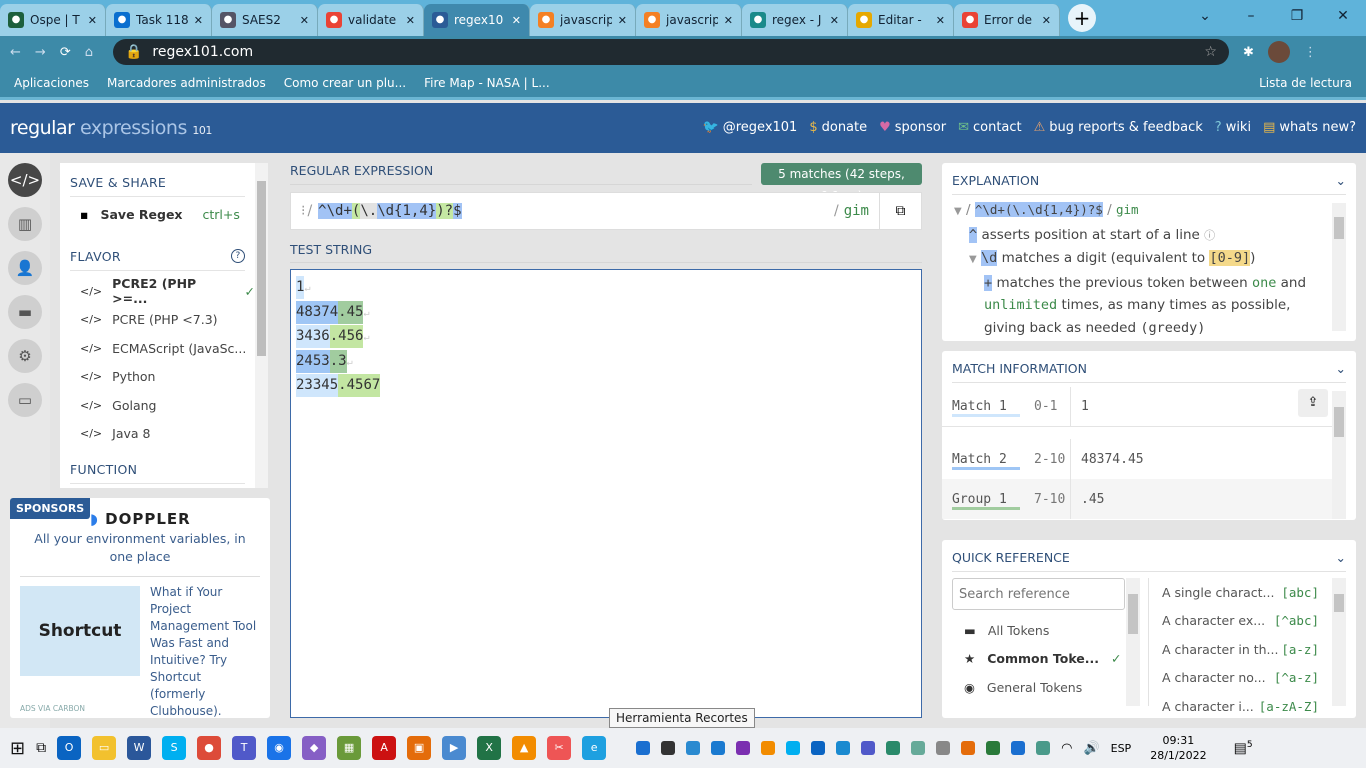 The width and height of the screenshot is (1366, 768). What do you see at coordinates (139, 748) in the screenshot?
I see `word-icon: W` at bounding box center [139, 748].